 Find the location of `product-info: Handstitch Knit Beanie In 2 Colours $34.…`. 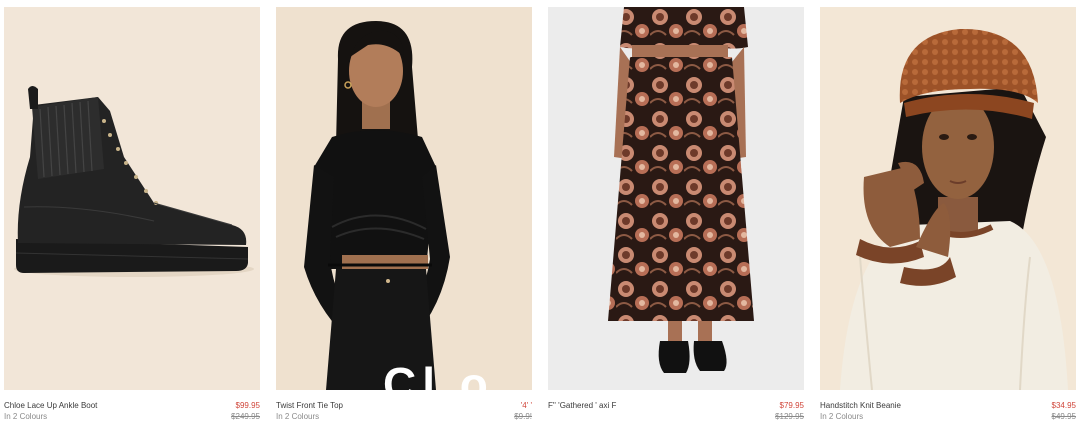

product-info: Handstitch Knit Beanie In 2 Colours $34.… is located at coordinates (948, 413).